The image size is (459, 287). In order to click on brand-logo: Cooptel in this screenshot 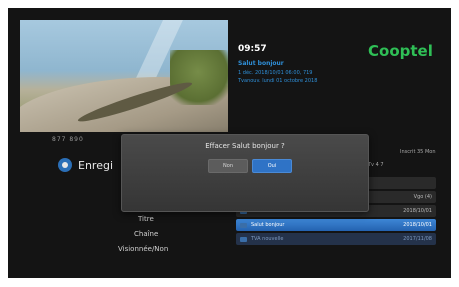, I will do `click(400, 51)`.